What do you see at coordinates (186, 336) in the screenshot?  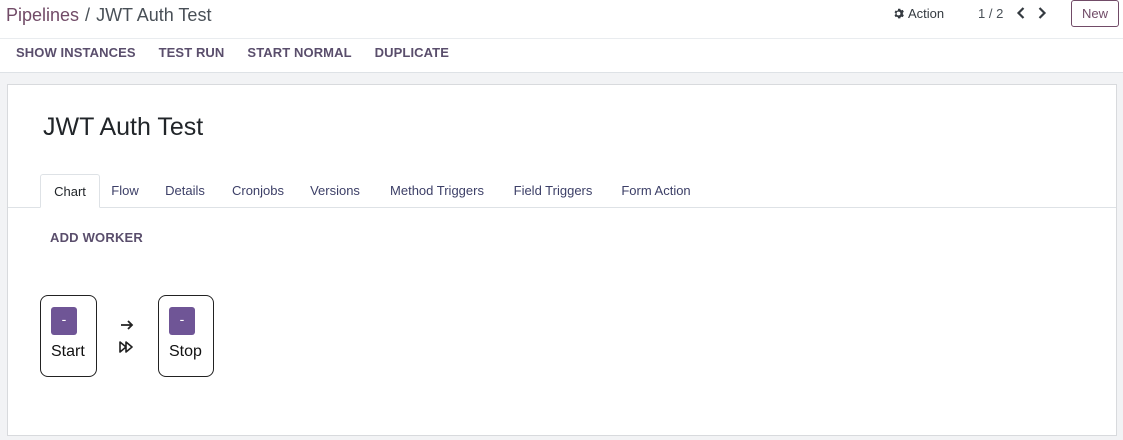 I see `worker-node-stop: - Stop` at bounding box center [186, 336].